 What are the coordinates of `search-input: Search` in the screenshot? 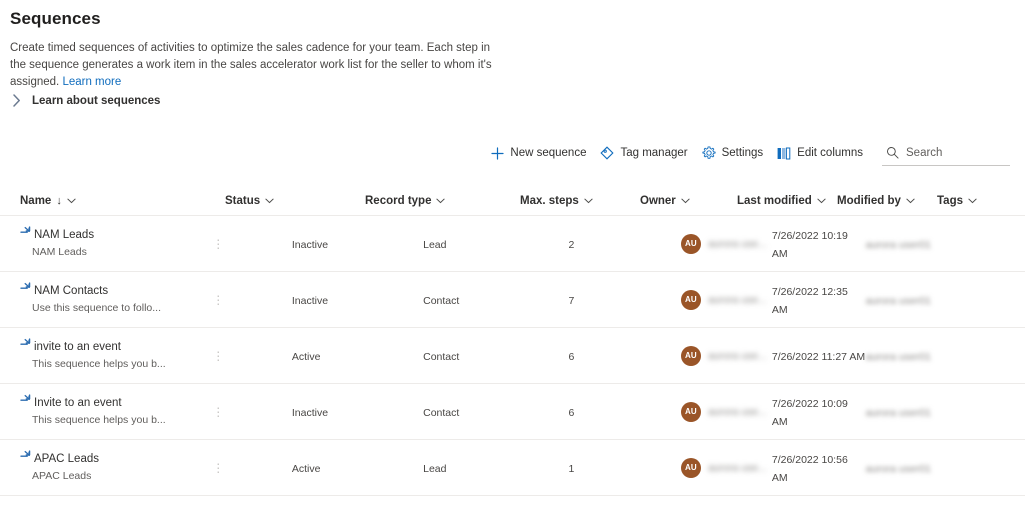 It's located at (924, 153).